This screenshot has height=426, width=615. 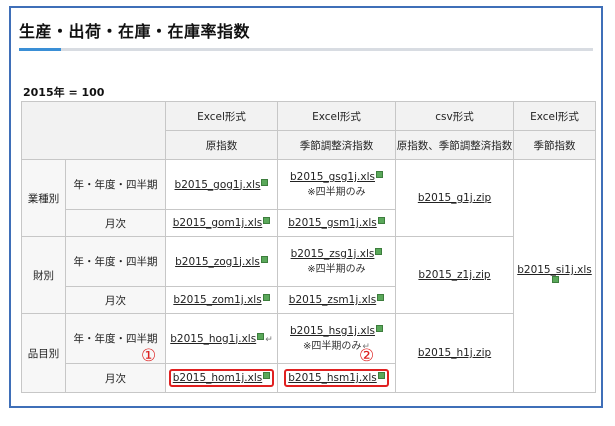 What do you see at coordinates (367, 356) in the screenshot?
I see `annotation-marker-2: ②` at bounding box center [367, 356].